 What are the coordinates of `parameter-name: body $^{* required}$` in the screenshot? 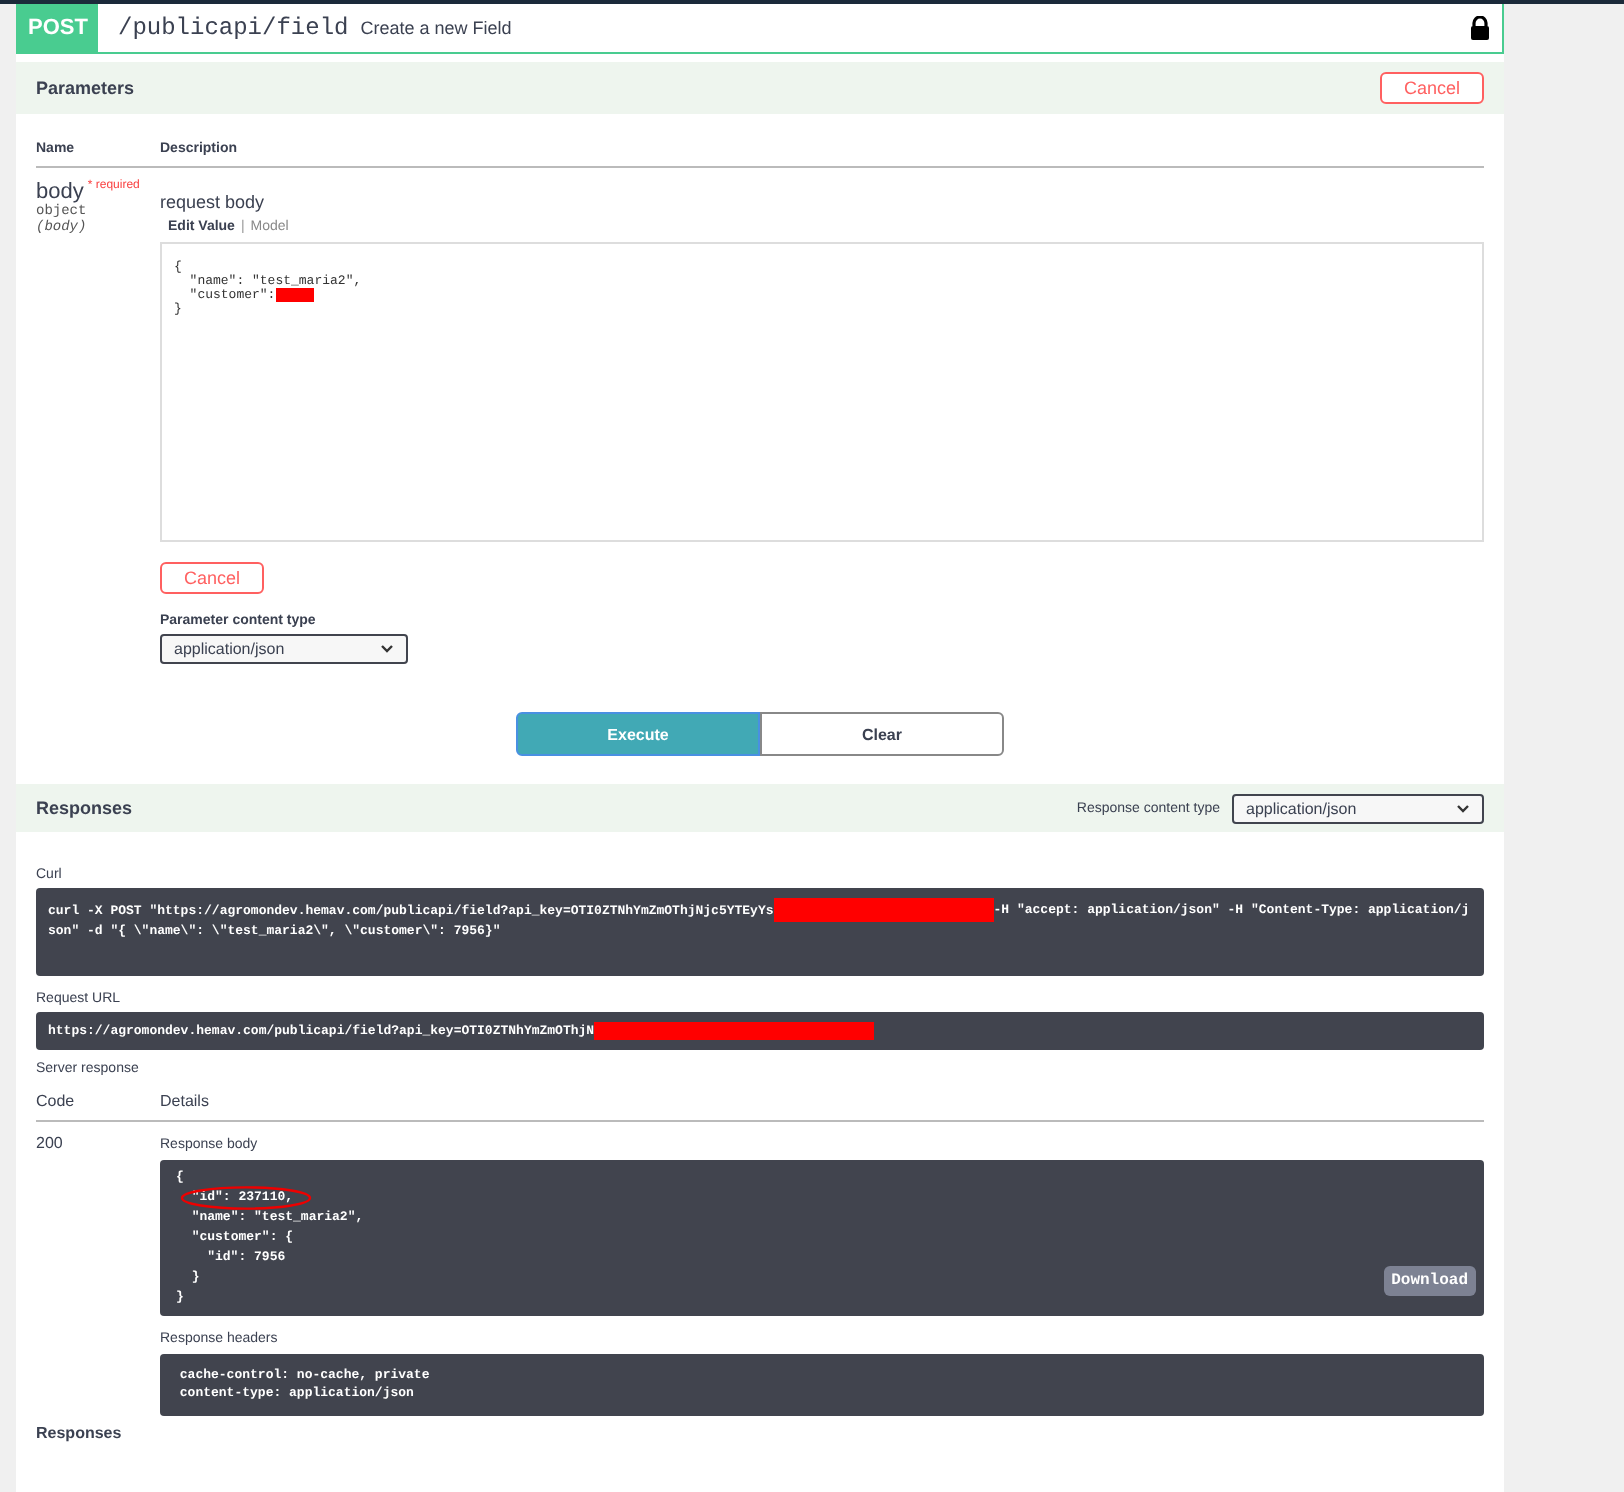 It's located at (89, 192).